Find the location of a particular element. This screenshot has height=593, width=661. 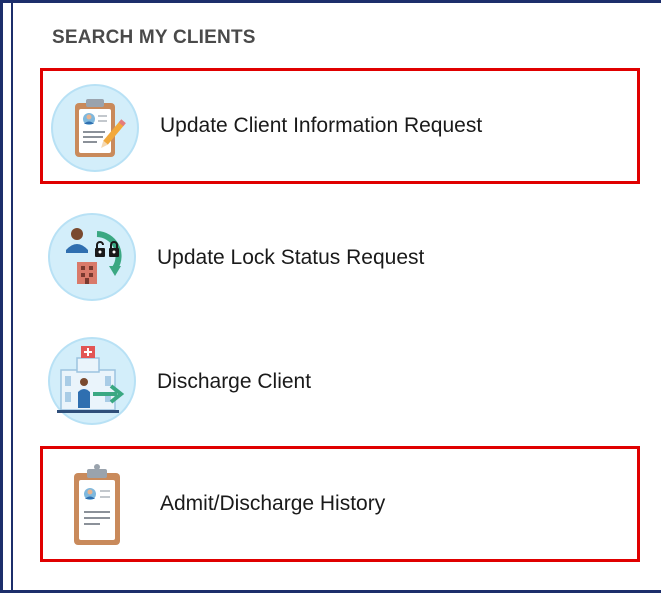

panel-left-edge is located at coordinates (12, 296).